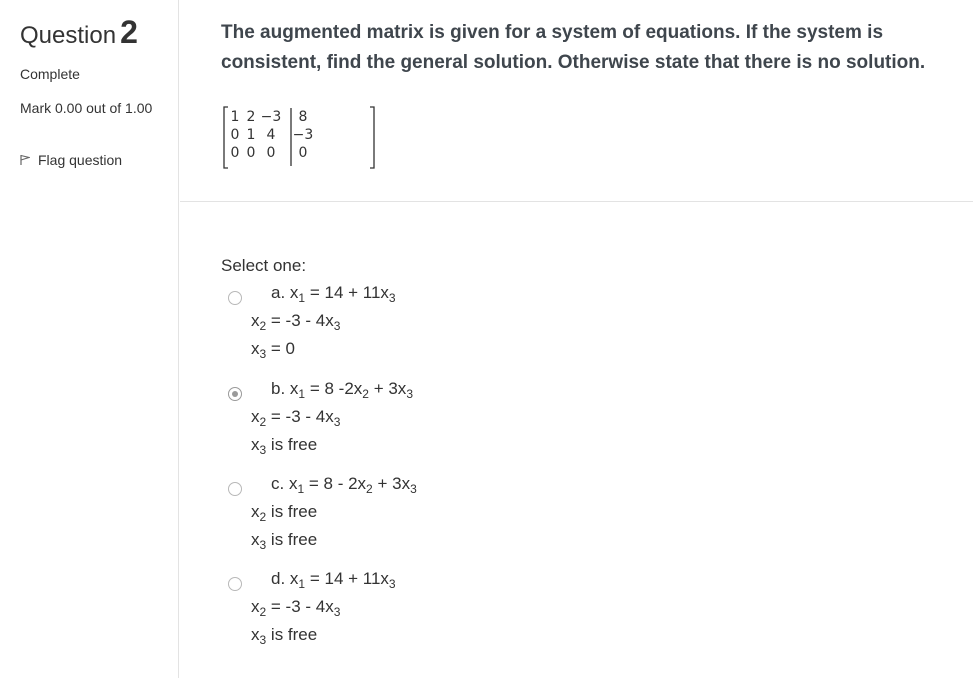 Image resolution: width=973 pixels, height=678 pixels. I want to click on question-mark: Mark 0.00 out of 1.00, so click(86, 108).